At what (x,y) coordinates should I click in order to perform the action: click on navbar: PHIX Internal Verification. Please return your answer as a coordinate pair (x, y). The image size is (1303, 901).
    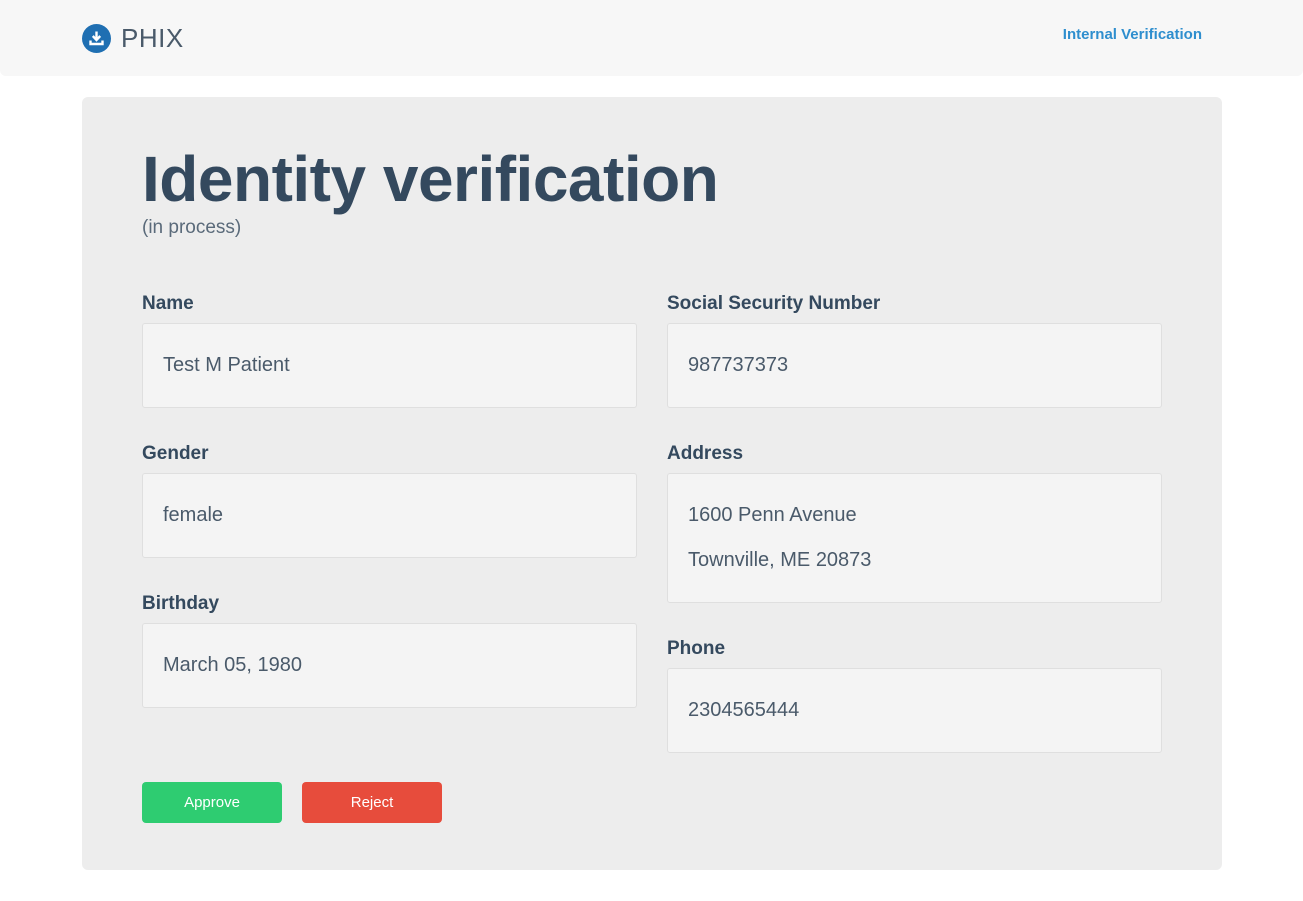
    Looking at the image, I should click on (651, 38).